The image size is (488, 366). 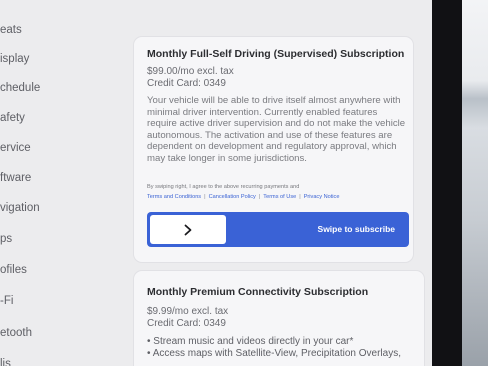 What do you see at coordinates (232, 197) in the screenshot?
I see `cancellation-policy-link: Cancellation Policy` at bounding box center [232, 197].